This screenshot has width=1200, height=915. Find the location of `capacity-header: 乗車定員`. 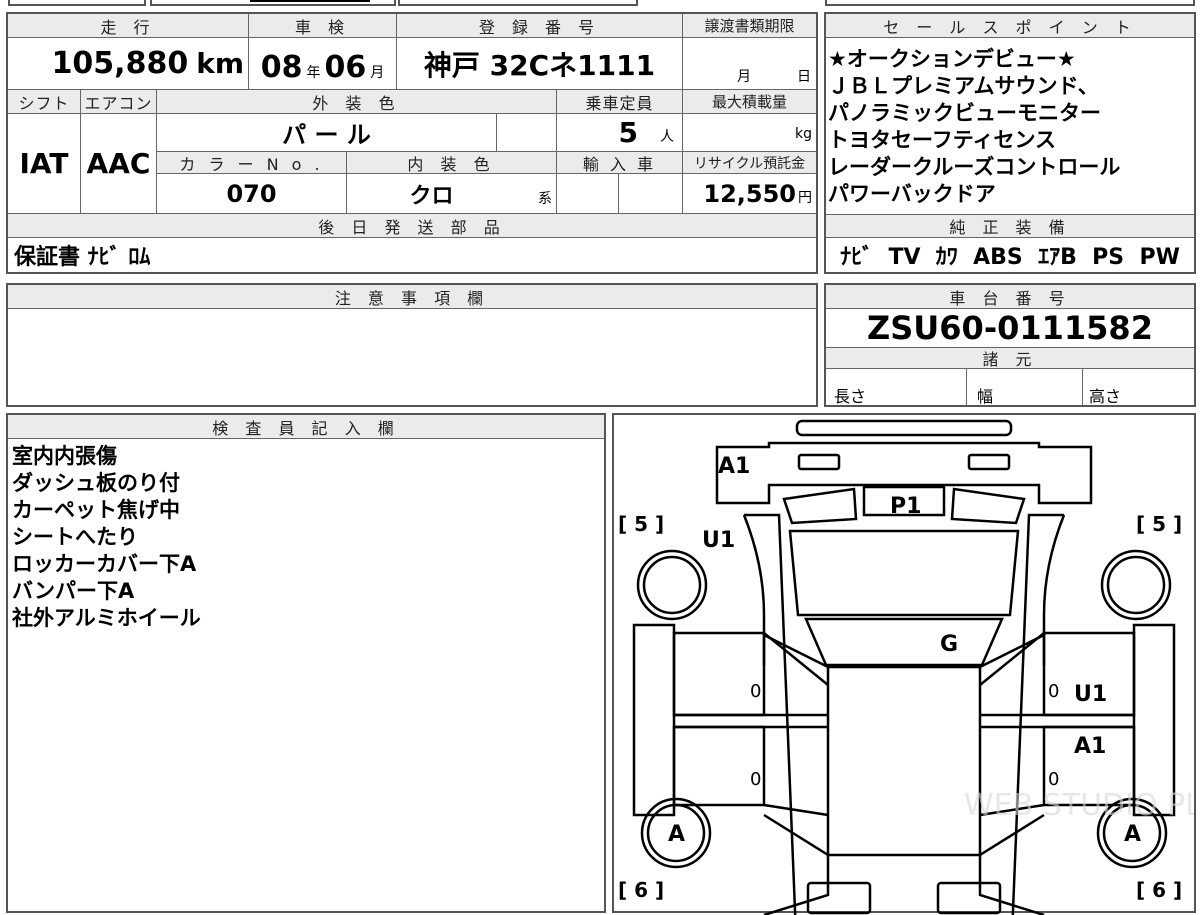

capacity-header: 乗車定員 is located at coordinates (619, 102).